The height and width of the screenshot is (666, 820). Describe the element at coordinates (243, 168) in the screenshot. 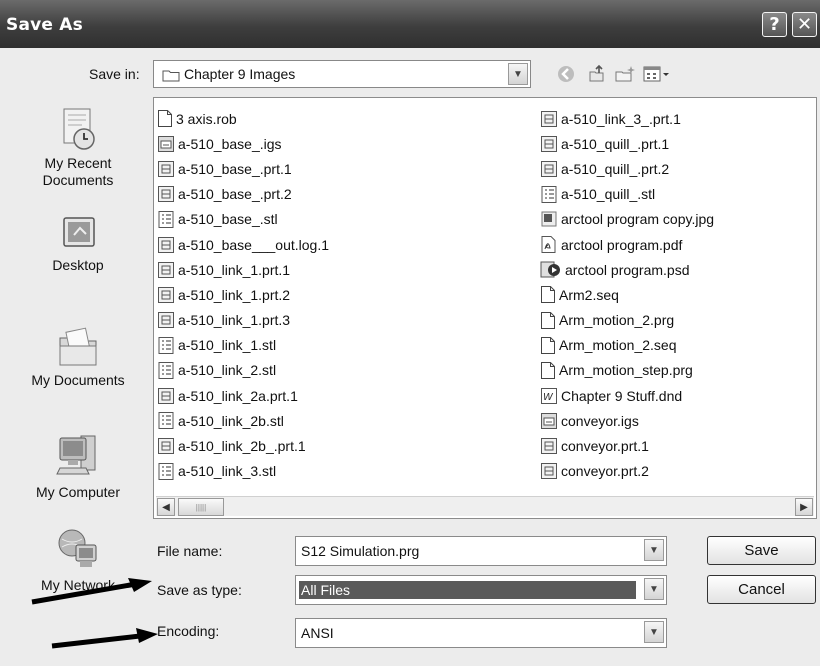

I see `file-item: a-510_base_.prt.1` at that location.